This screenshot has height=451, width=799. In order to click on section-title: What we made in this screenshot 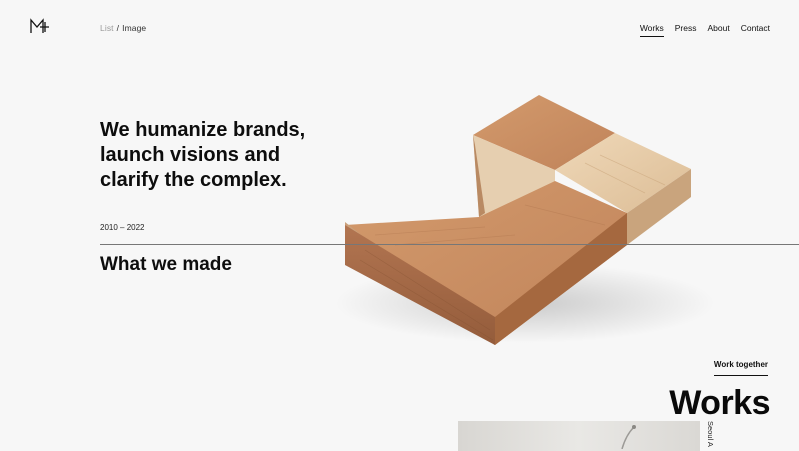, I will do `click(166, 264)`.